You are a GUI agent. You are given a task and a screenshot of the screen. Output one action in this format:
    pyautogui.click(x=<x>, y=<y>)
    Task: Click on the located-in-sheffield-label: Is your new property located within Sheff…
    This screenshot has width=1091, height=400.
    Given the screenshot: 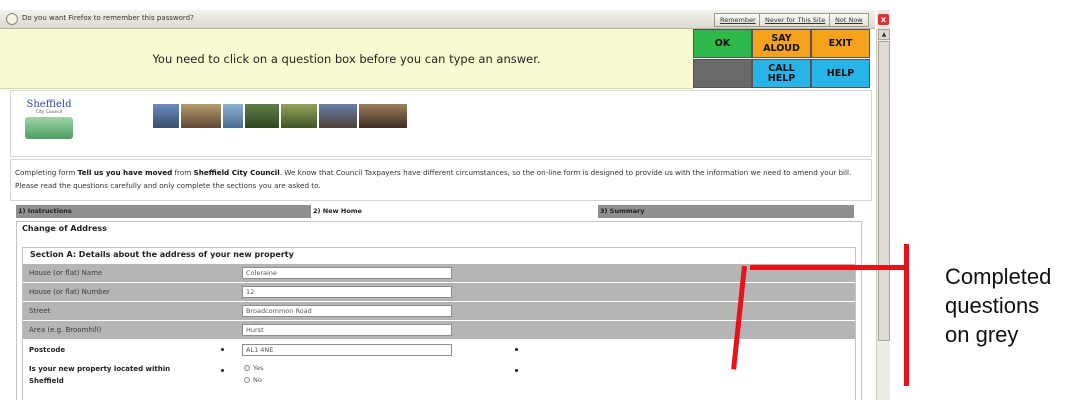 What is the action you would take?
    pyautogui.click(x=100, y=375)
    